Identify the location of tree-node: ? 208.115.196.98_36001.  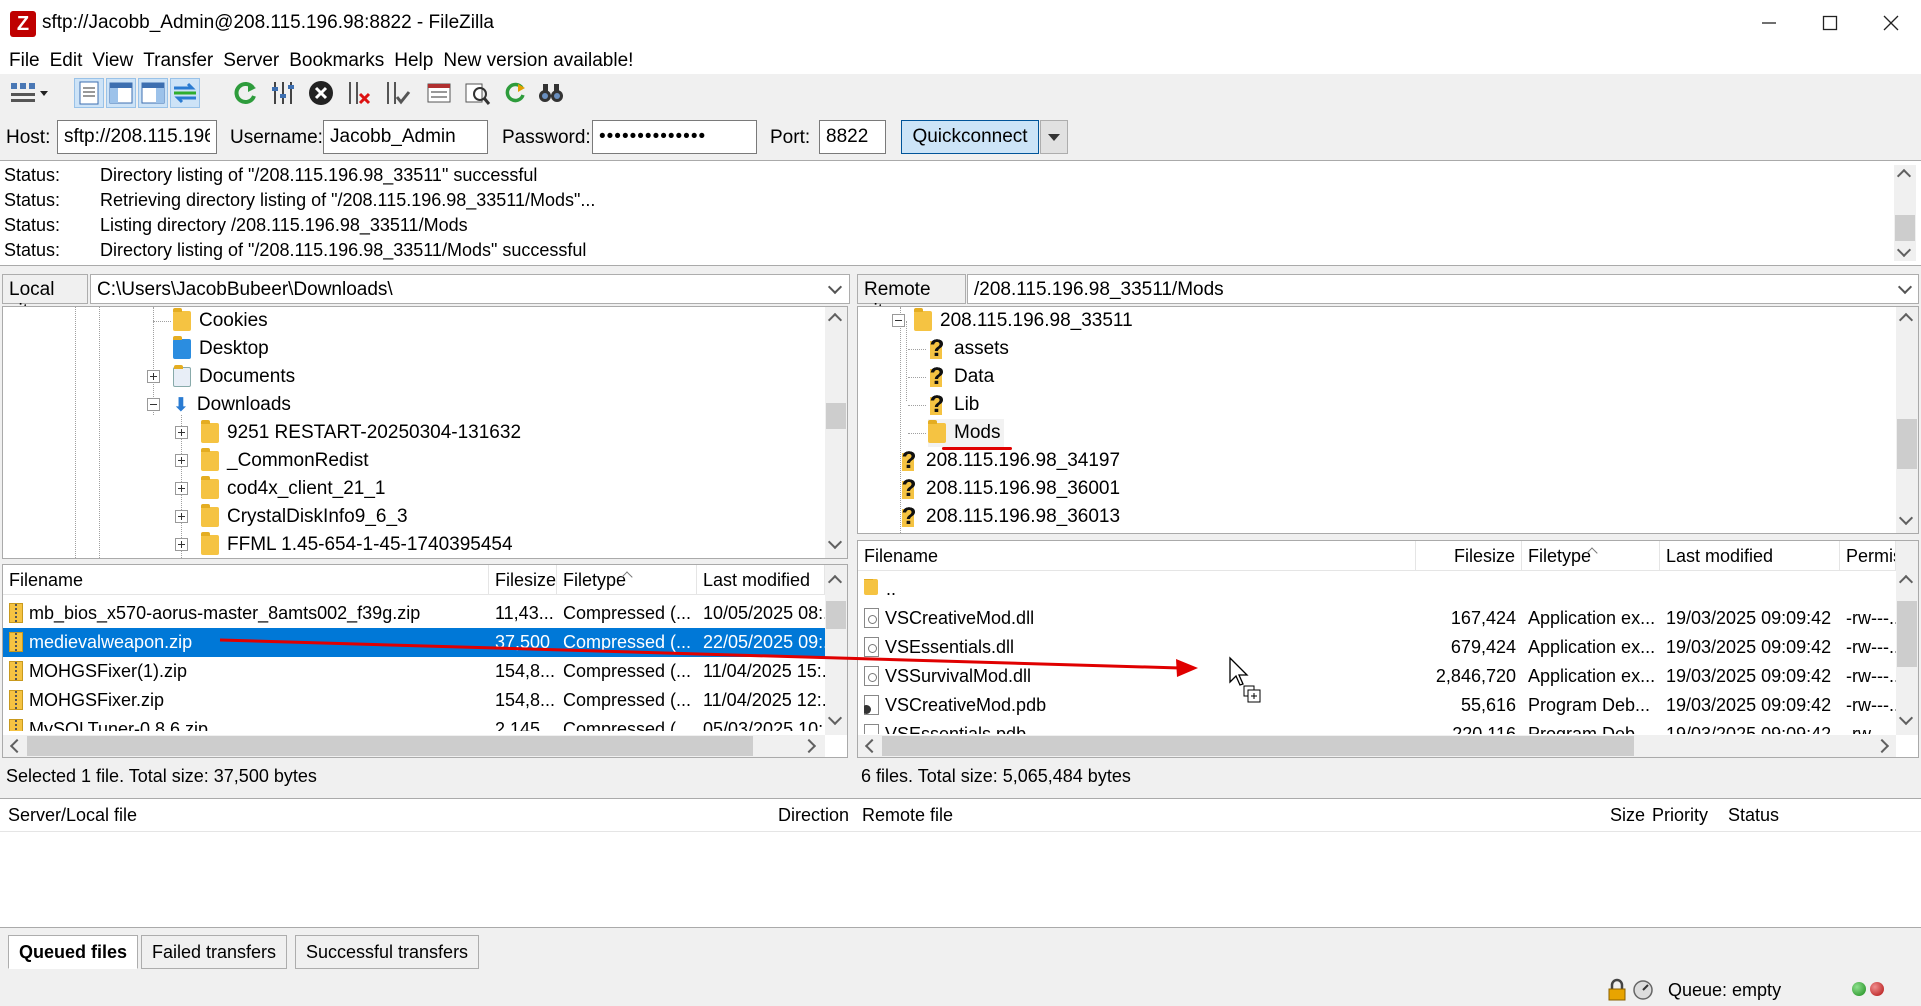
(1010, 489).